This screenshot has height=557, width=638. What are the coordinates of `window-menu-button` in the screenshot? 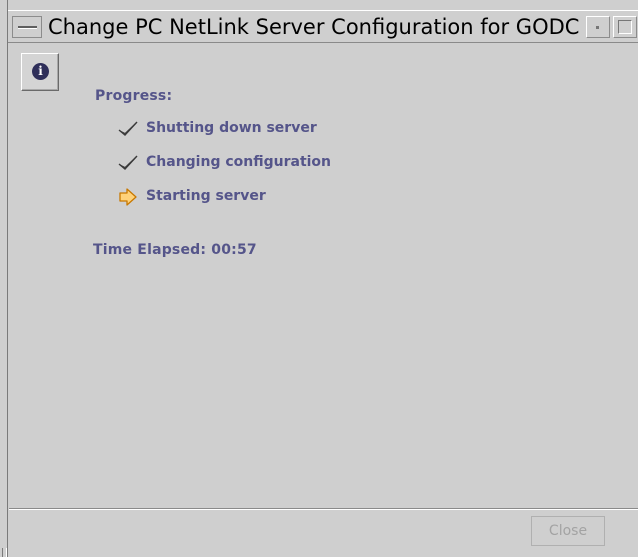 It's located at (27, 27).